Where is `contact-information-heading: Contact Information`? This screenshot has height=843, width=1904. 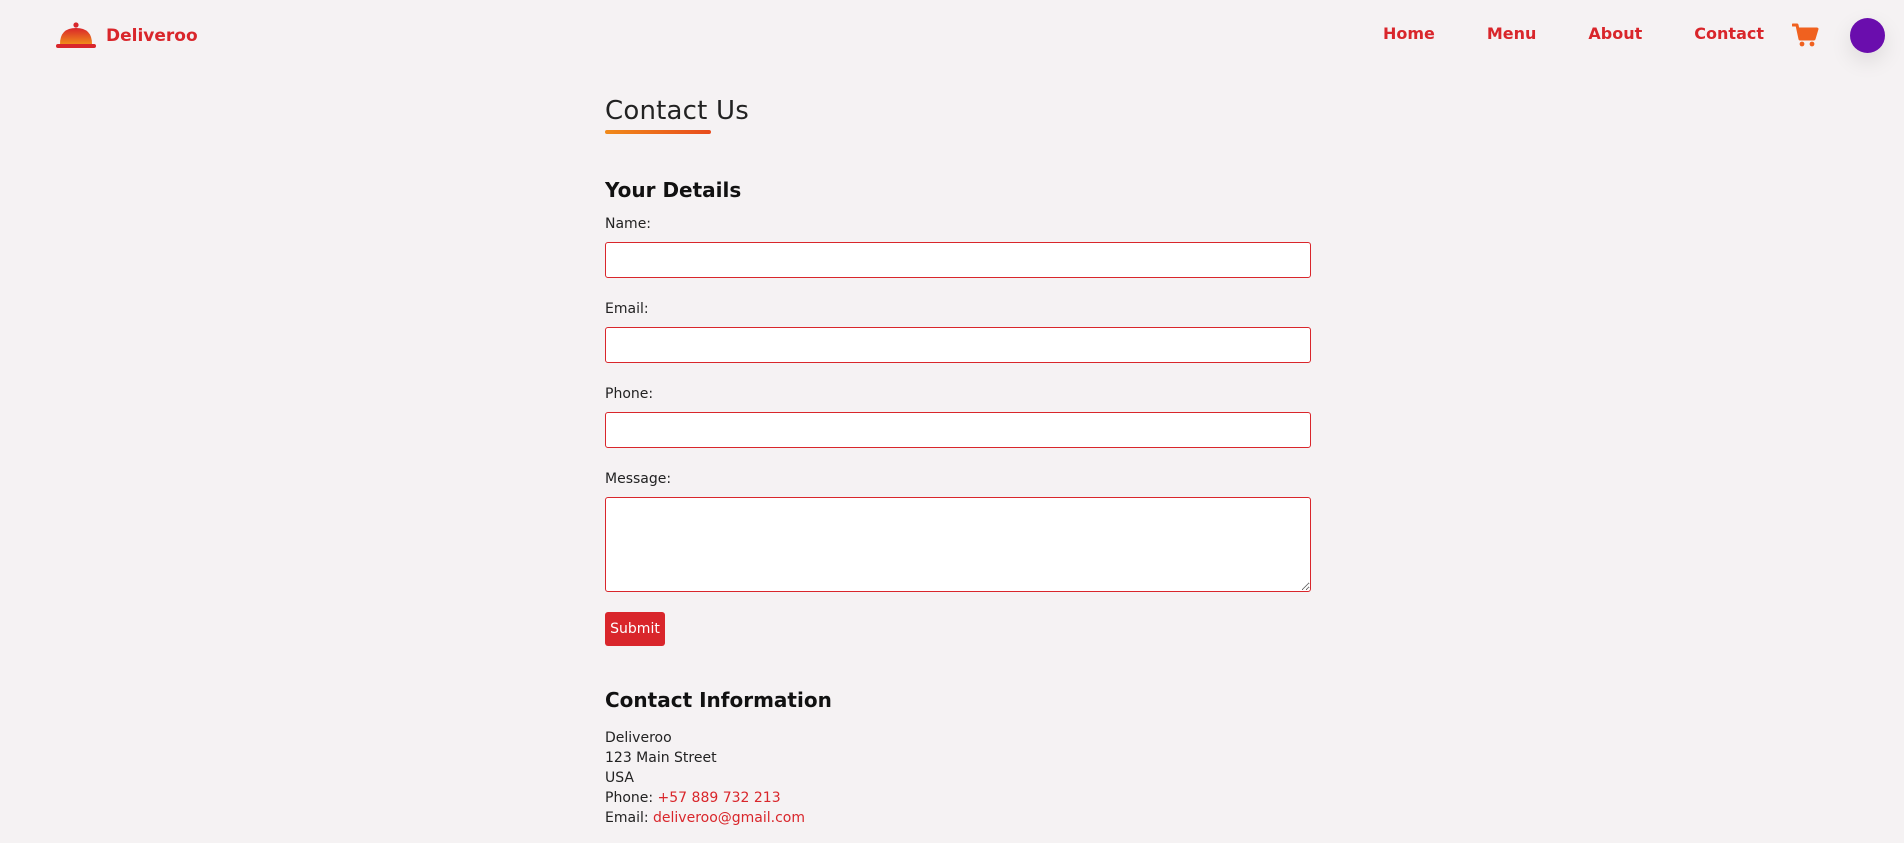 contact-information-heading: Contact Information is located at coordinates (718, 700).